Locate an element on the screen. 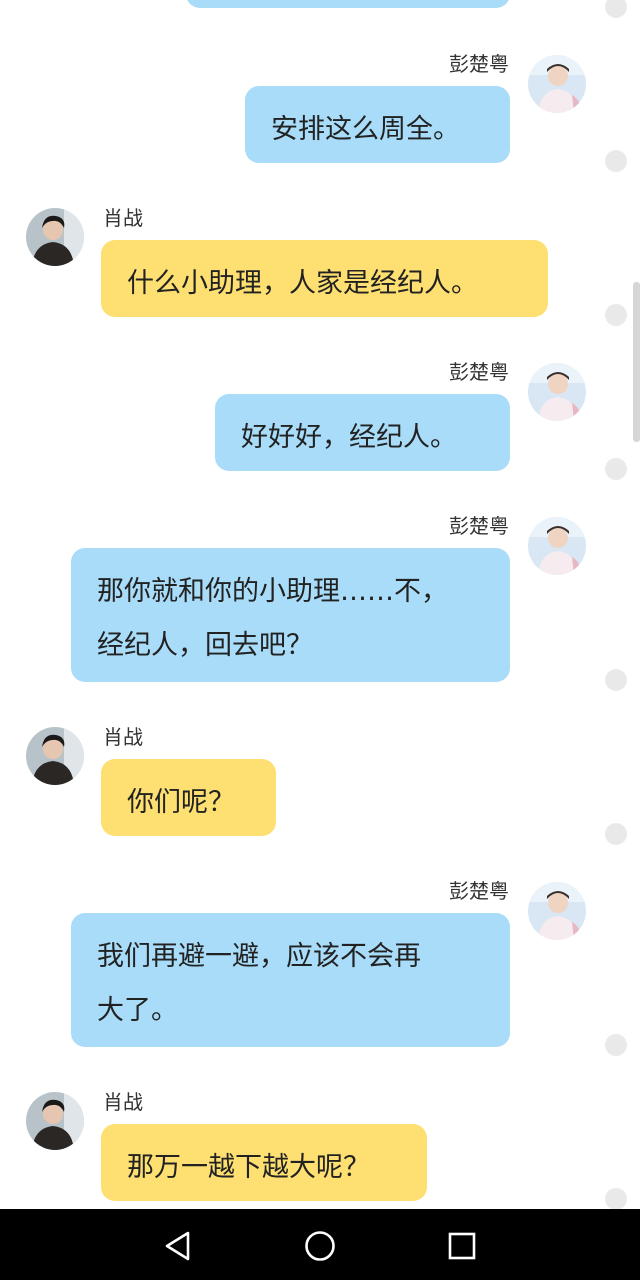 The image size is (640, 1280). system-navigation-bar is located at coordinates (320, 1244).